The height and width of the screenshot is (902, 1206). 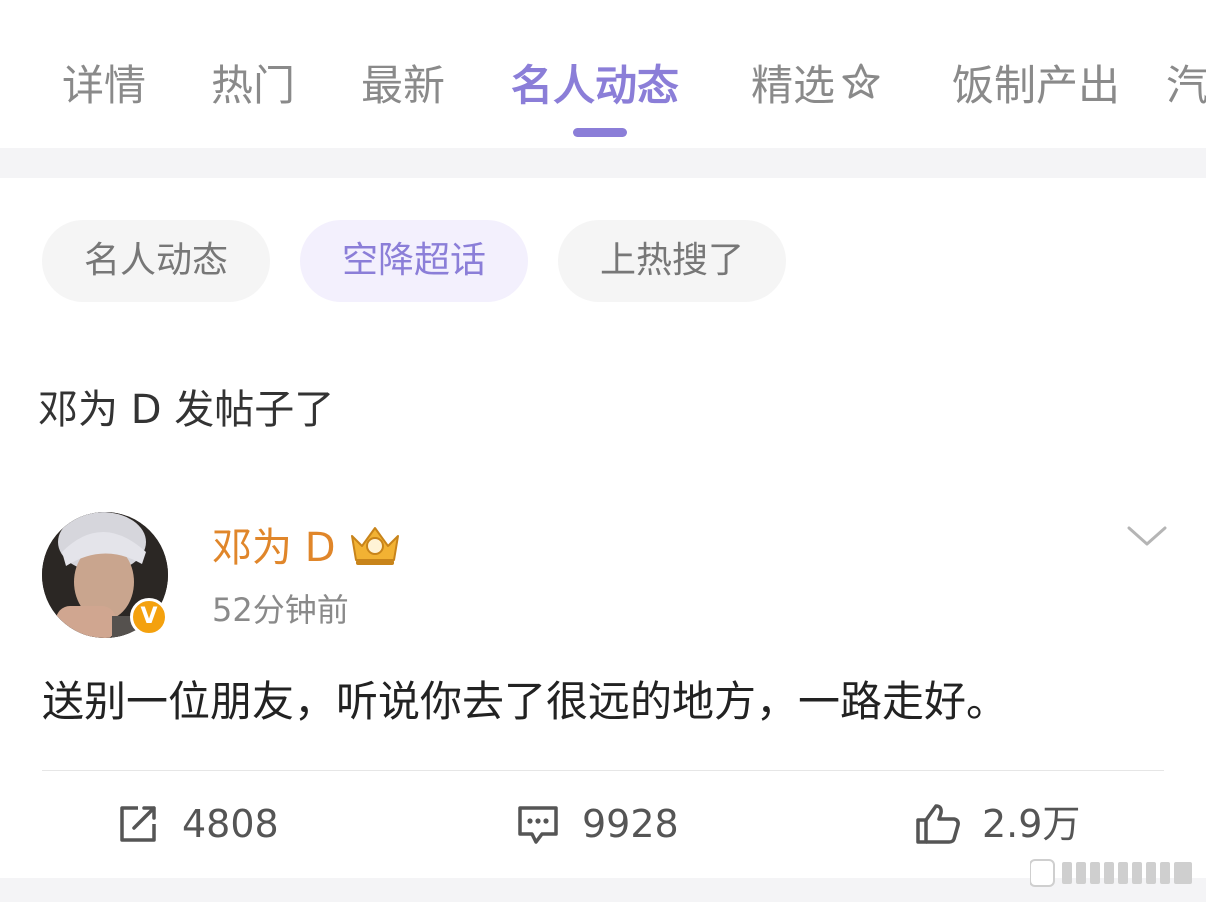 What do you see at coordinates (861, 89) in the screenshot?
I see `star-sparkle-icon` at bounding box center [861, 89].